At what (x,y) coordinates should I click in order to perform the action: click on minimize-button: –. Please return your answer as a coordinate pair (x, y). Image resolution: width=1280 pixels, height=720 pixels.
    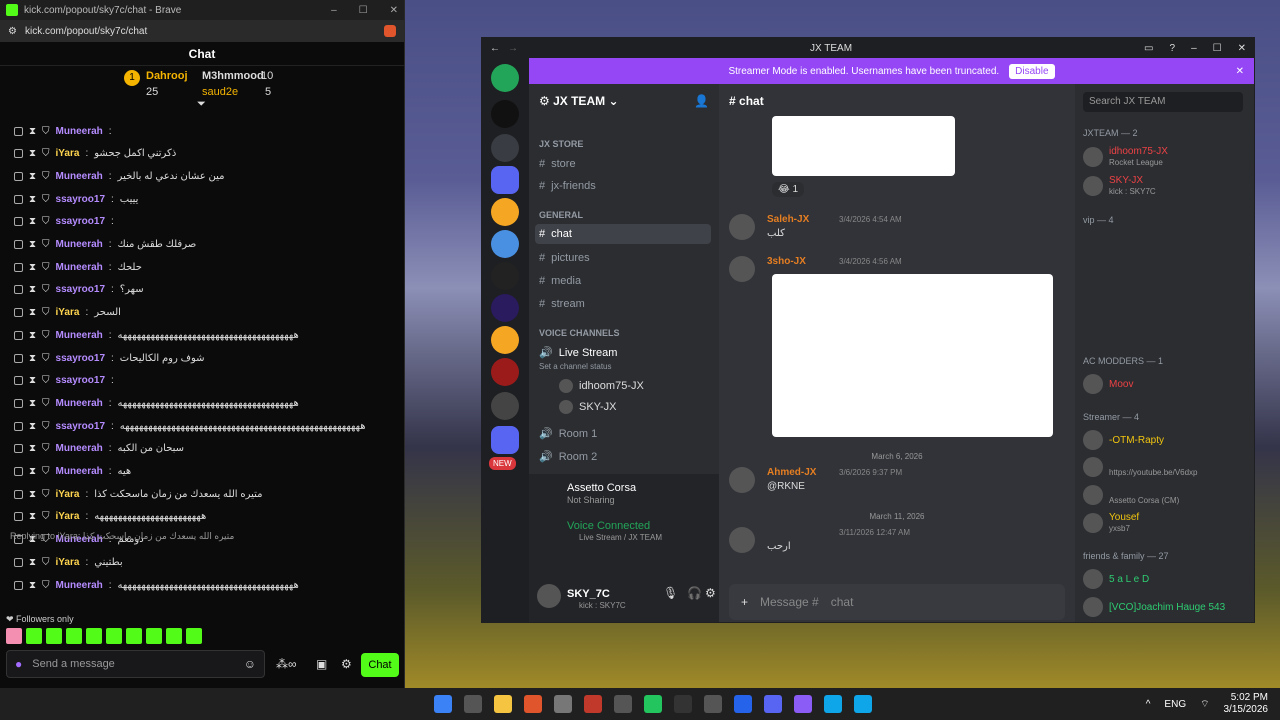
    Looking at the image, I should click on (1194, 48).